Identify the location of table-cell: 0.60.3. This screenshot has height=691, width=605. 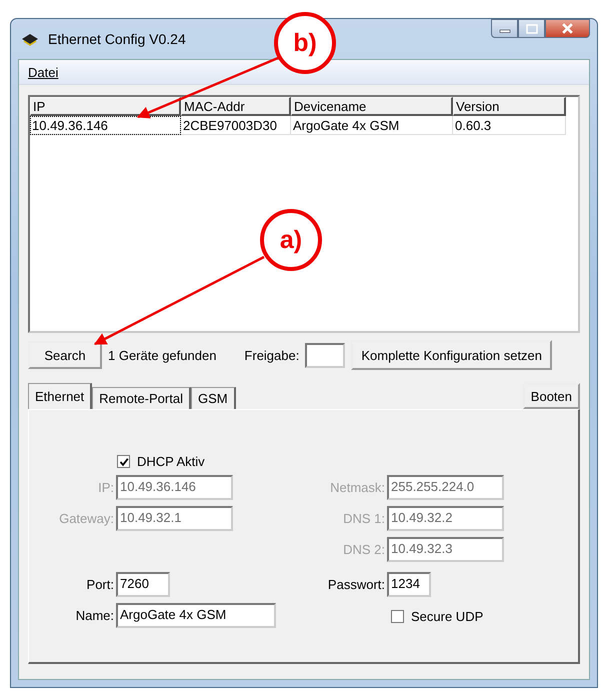
(509, 125).